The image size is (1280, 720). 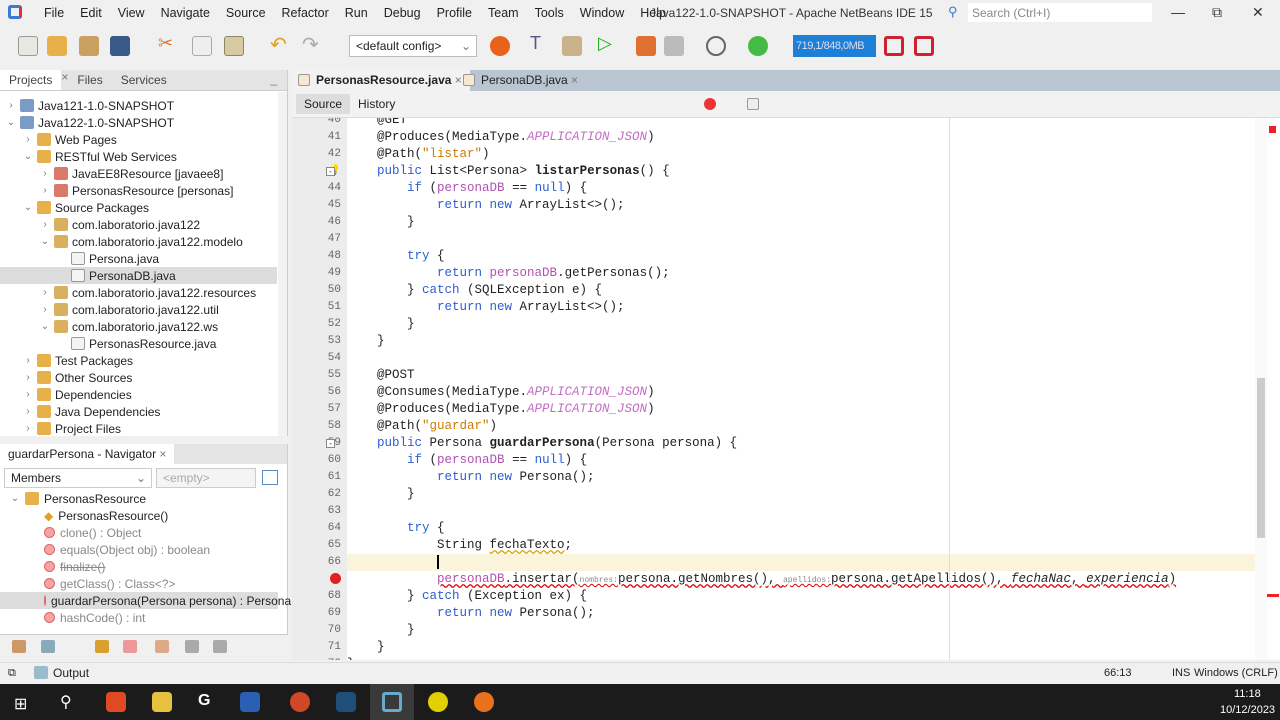 I want to click on cut-icon: ✂, so click(x=168, y=43).